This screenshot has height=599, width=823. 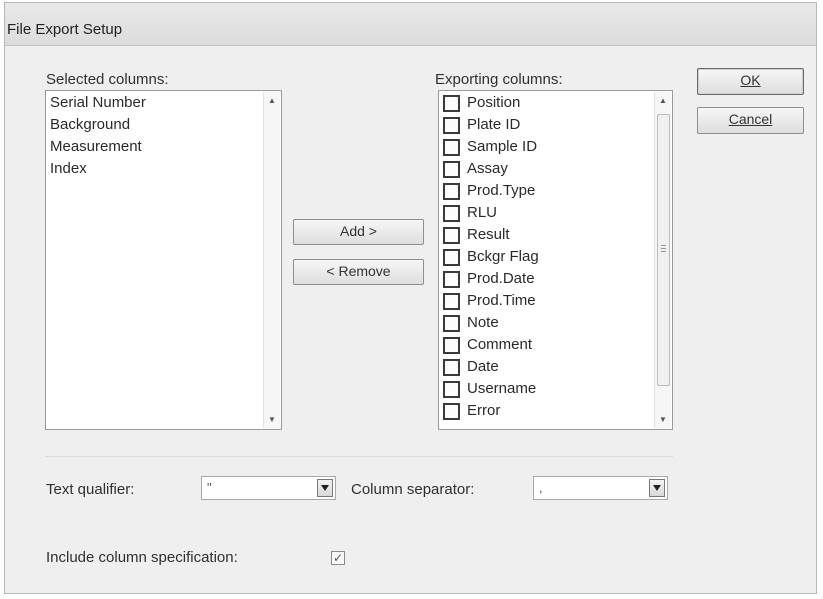 What do you see at coordinates (413, 489) in the screenshot?
I see `column-separator-label: Column separator:` at bounding box center [413, 489].